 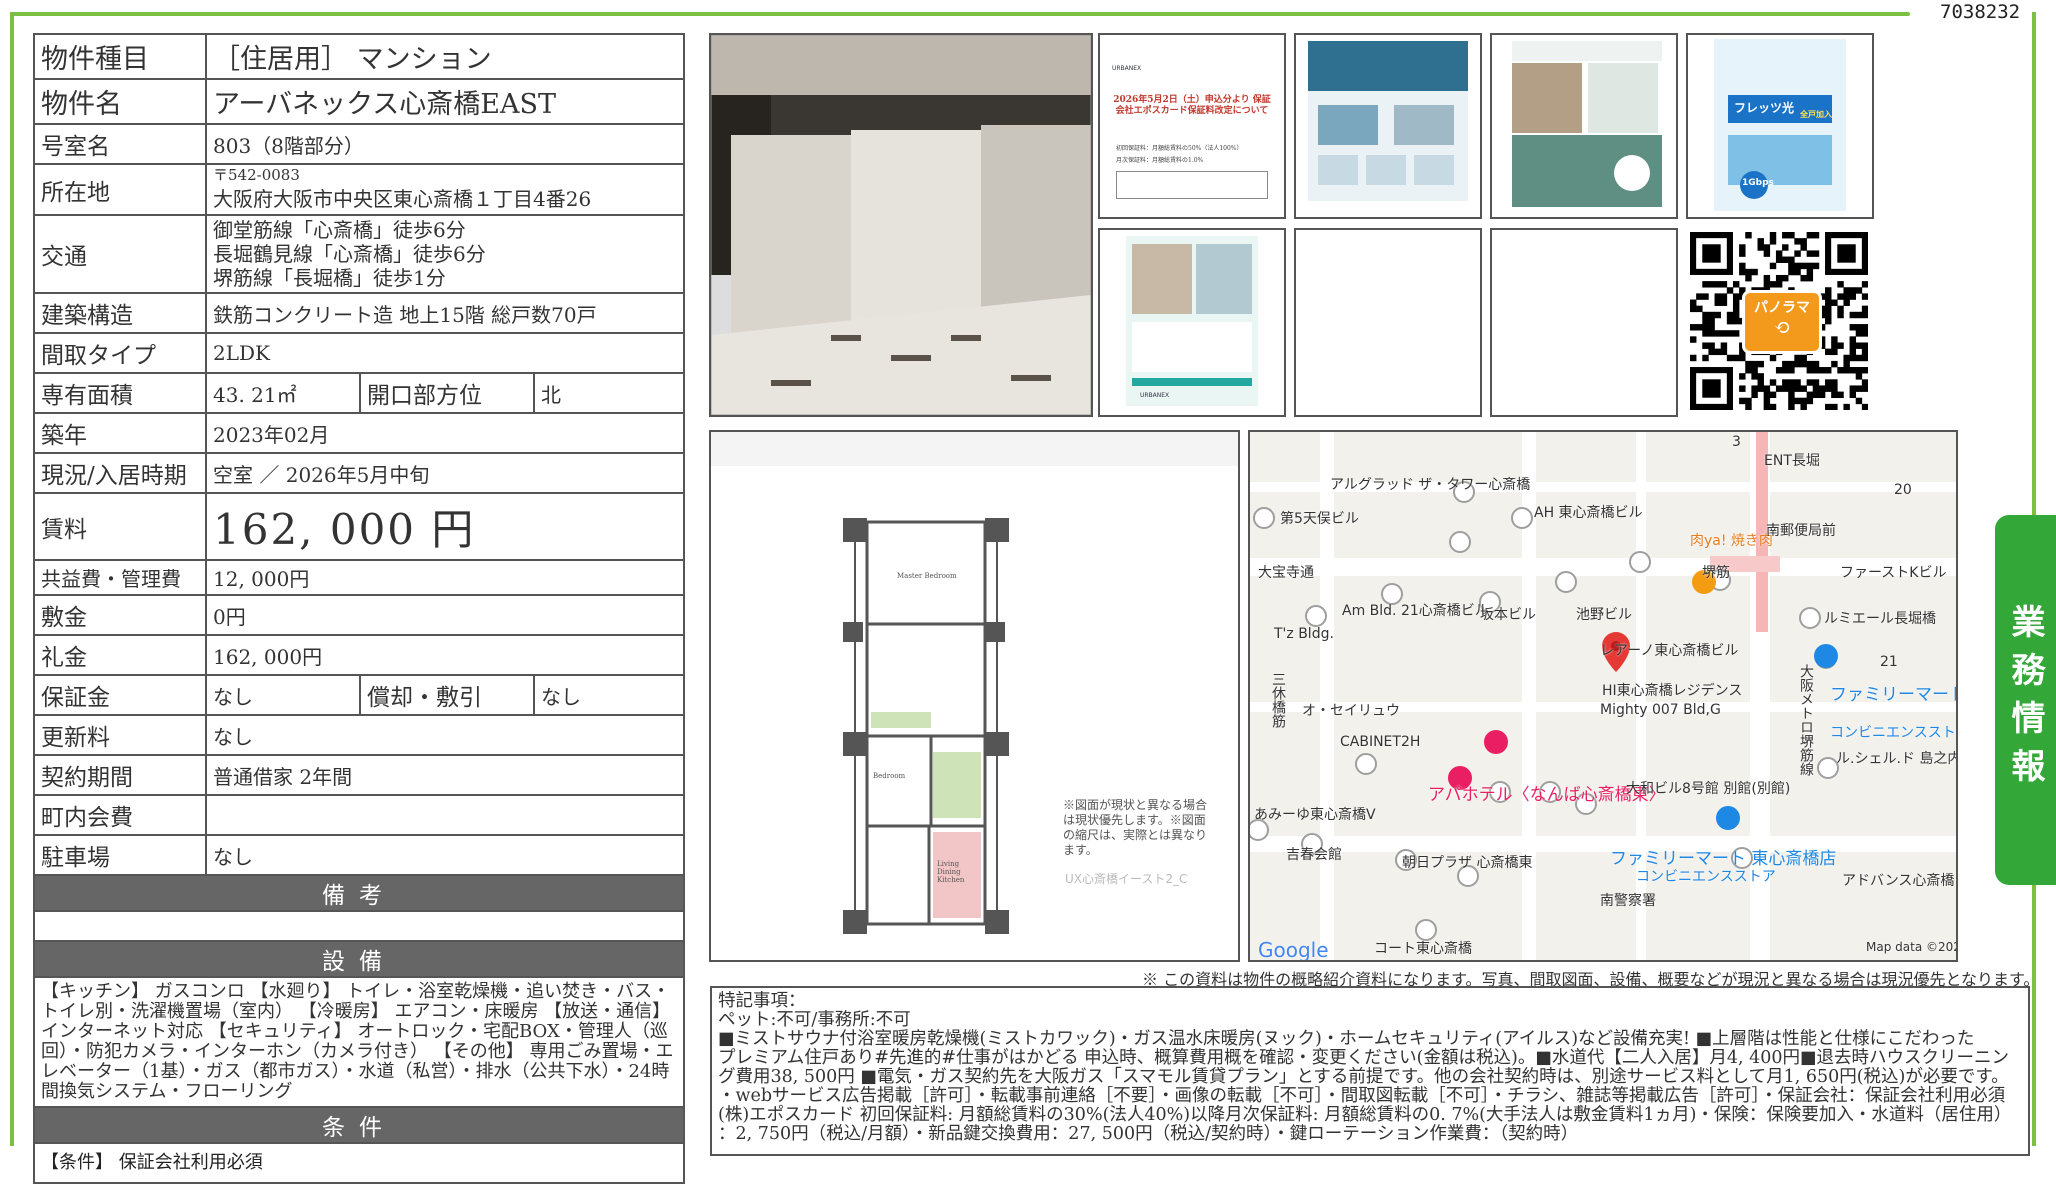 What do you see at coordinates (1880, 619) in the screenshot?
I see `map-label: ルミエール長堀橋` at bounding box center [1880, 619].